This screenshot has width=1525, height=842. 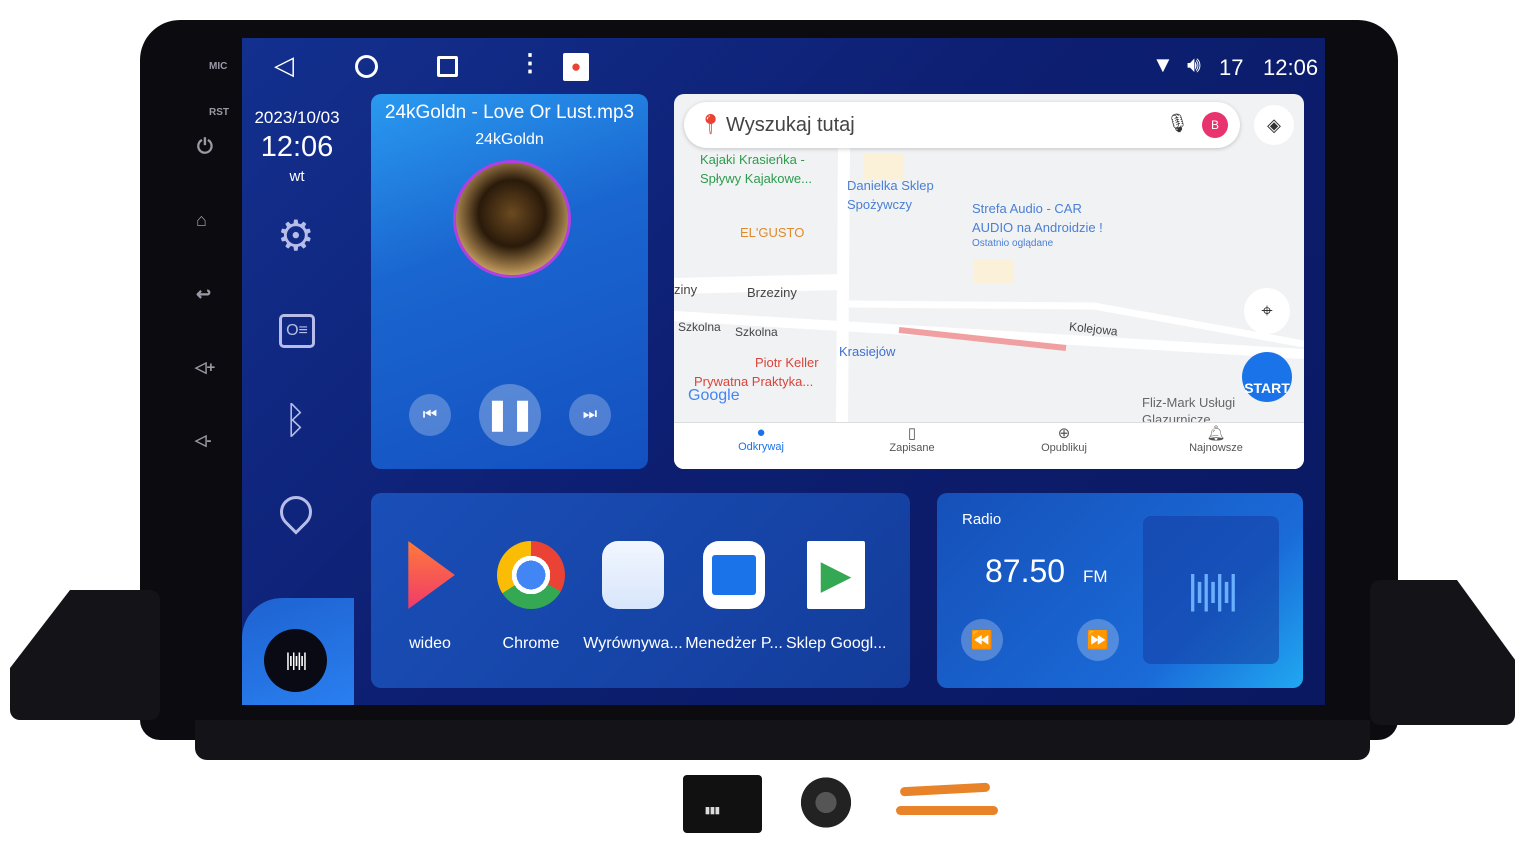 I want to click on home-nav-icon, so click(x=366, y=66).